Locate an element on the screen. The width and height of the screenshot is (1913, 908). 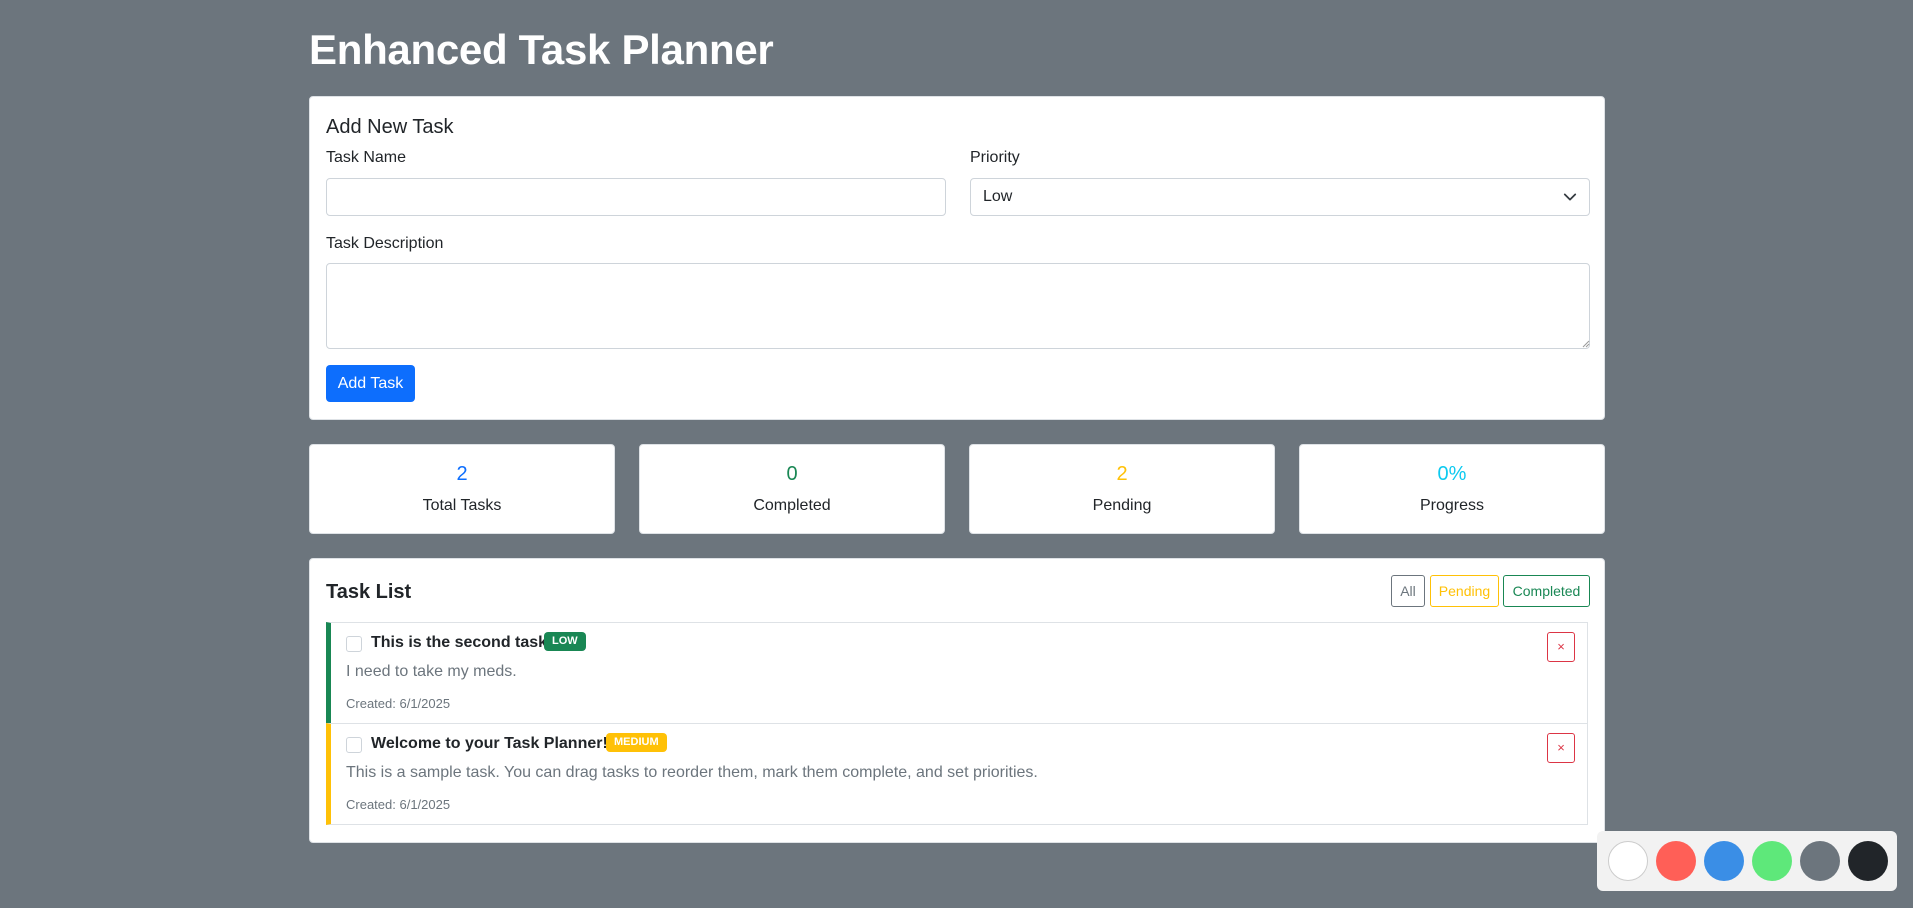
swatch-gray is located at coordinates (1820, 861).